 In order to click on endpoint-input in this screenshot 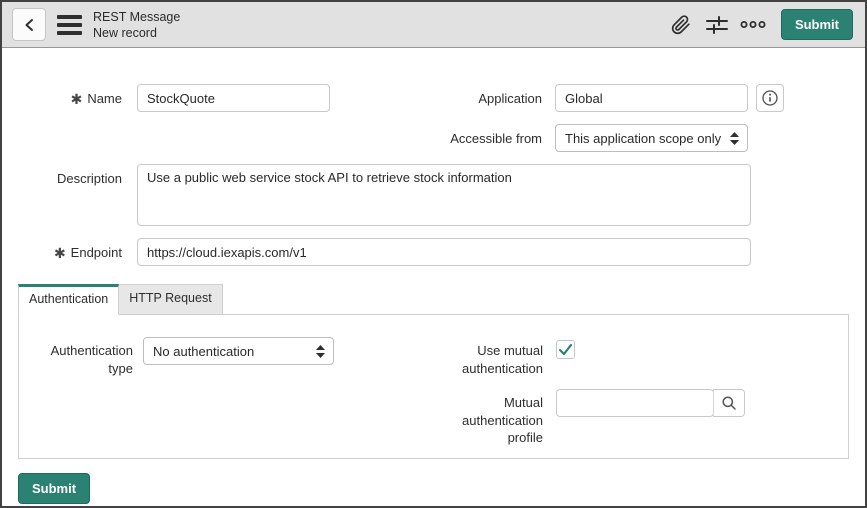, I will do `click(444, 252)`.